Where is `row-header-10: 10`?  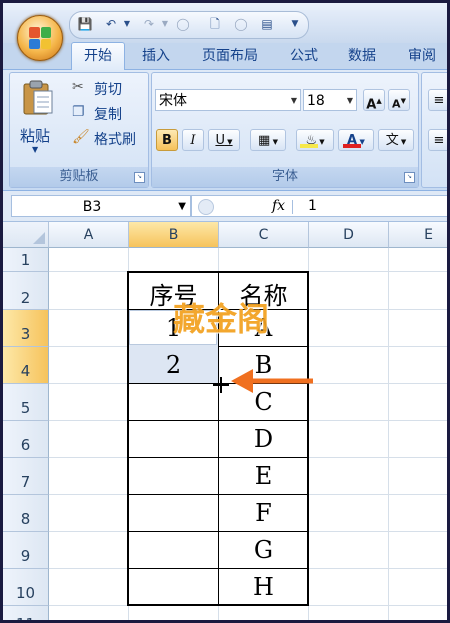 row-header-10: 10 is located at coordinates (26, 587).